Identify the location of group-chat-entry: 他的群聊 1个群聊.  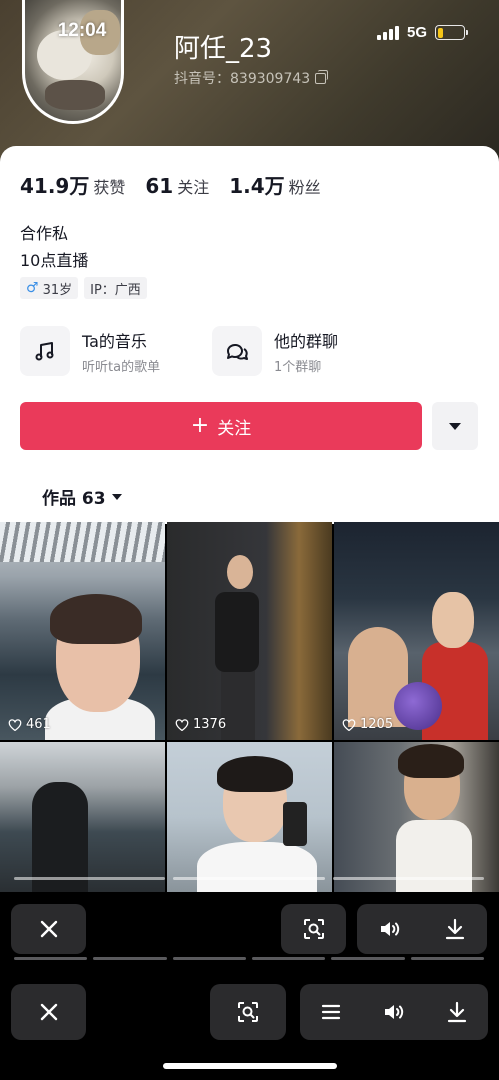
(275, 351).